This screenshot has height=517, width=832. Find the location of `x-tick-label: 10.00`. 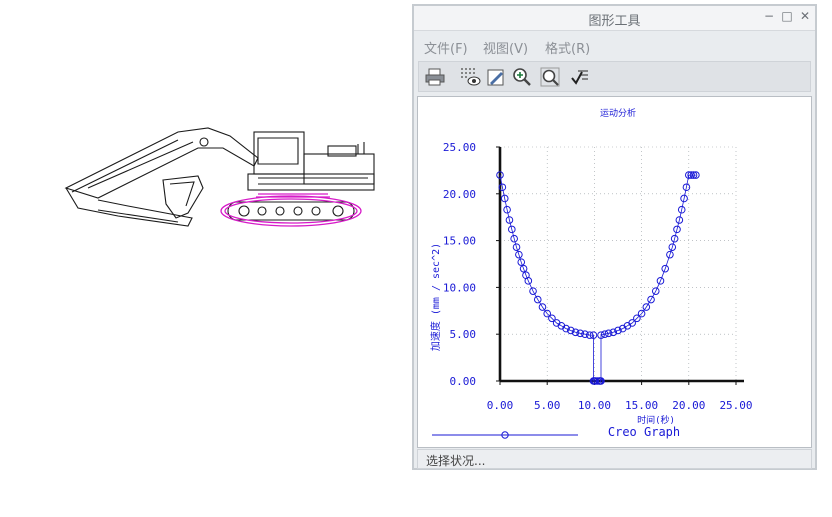

x-tick-label: 10.00 is located at coordinates (594, 405).